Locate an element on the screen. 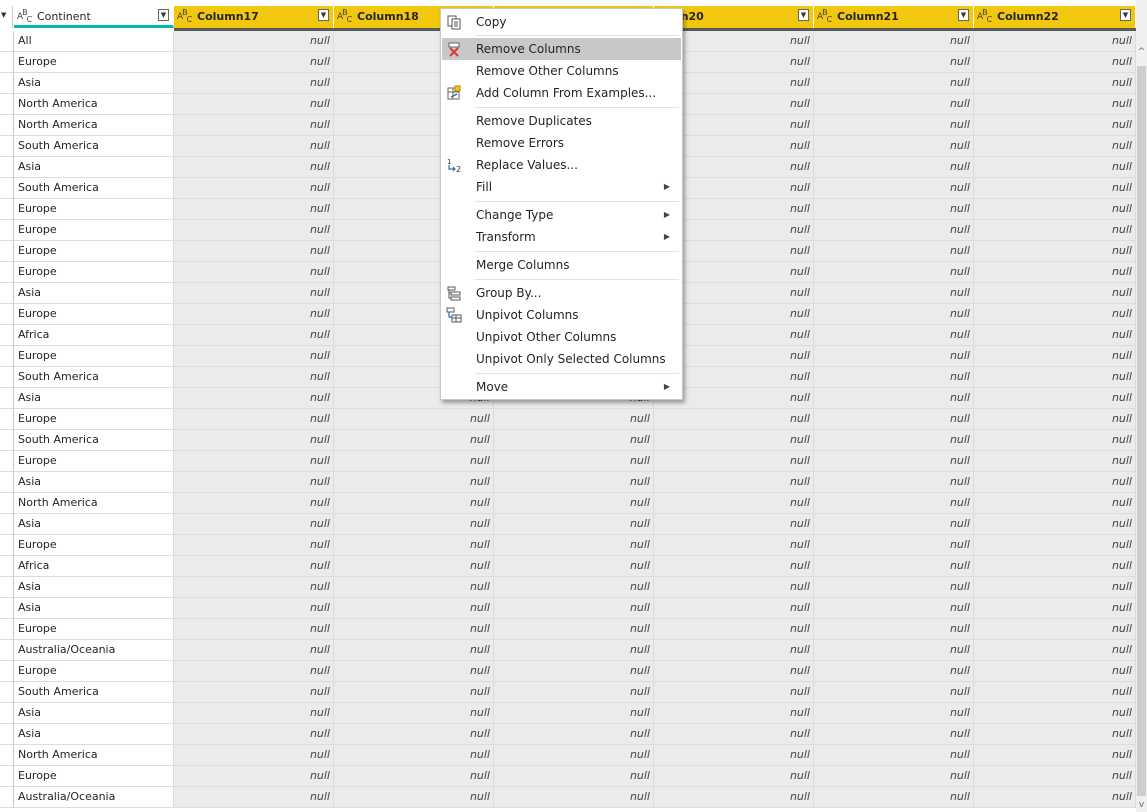 The height and width of the screenshot is (812, 1147). continent-cell: Africa is located at coordinates (94, 335).